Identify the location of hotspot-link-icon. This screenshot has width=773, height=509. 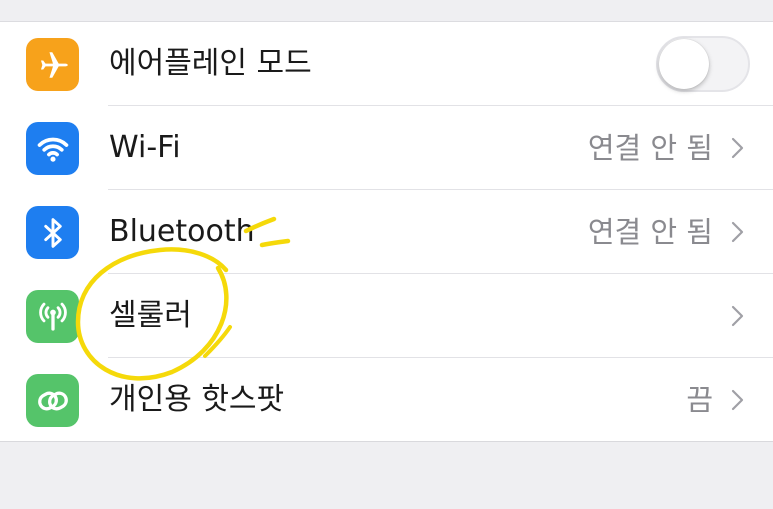
(52, 400).